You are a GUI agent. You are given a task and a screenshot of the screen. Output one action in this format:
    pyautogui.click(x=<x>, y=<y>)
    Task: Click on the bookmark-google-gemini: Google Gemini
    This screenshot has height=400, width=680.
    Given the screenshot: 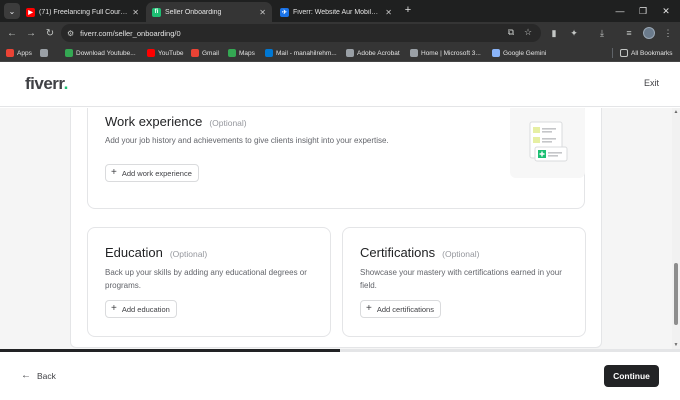 What is the action you would take?
    pyautogui.click(x=519, y=53)
    